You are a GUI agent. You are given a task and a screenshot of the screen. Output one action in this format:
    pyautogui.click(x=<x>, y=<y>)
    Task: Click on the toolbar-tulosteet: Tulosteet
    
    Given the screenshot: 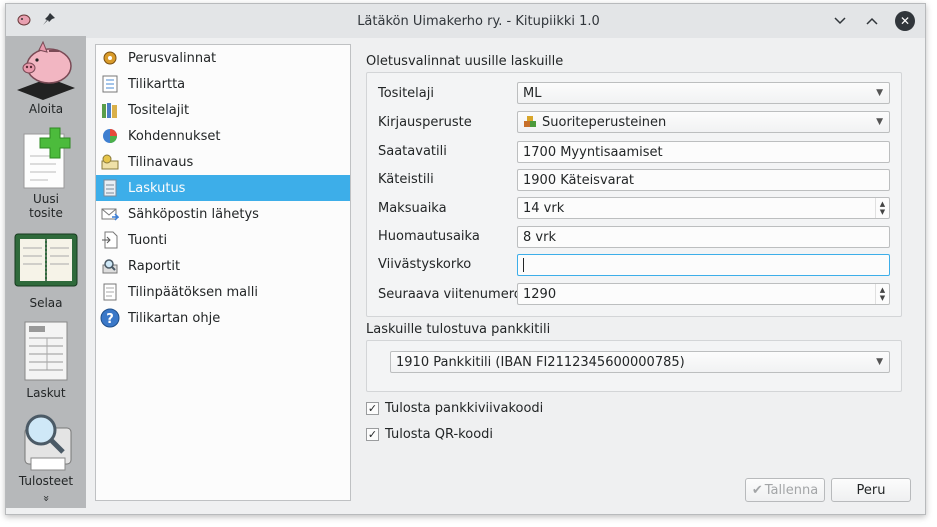 What is the action you would take?
    pyautogui.click(x=46, y=448)
    